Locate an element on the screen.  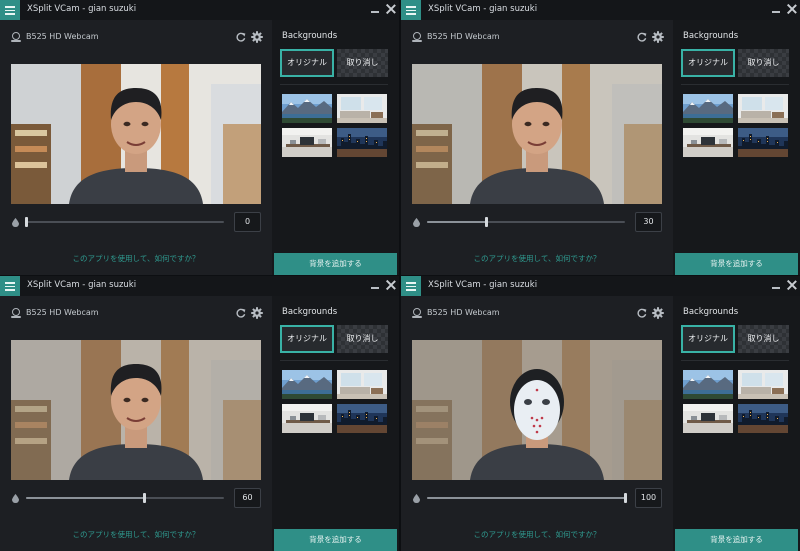
blur-slider-row: 0 is located at coordinates (136, 222).